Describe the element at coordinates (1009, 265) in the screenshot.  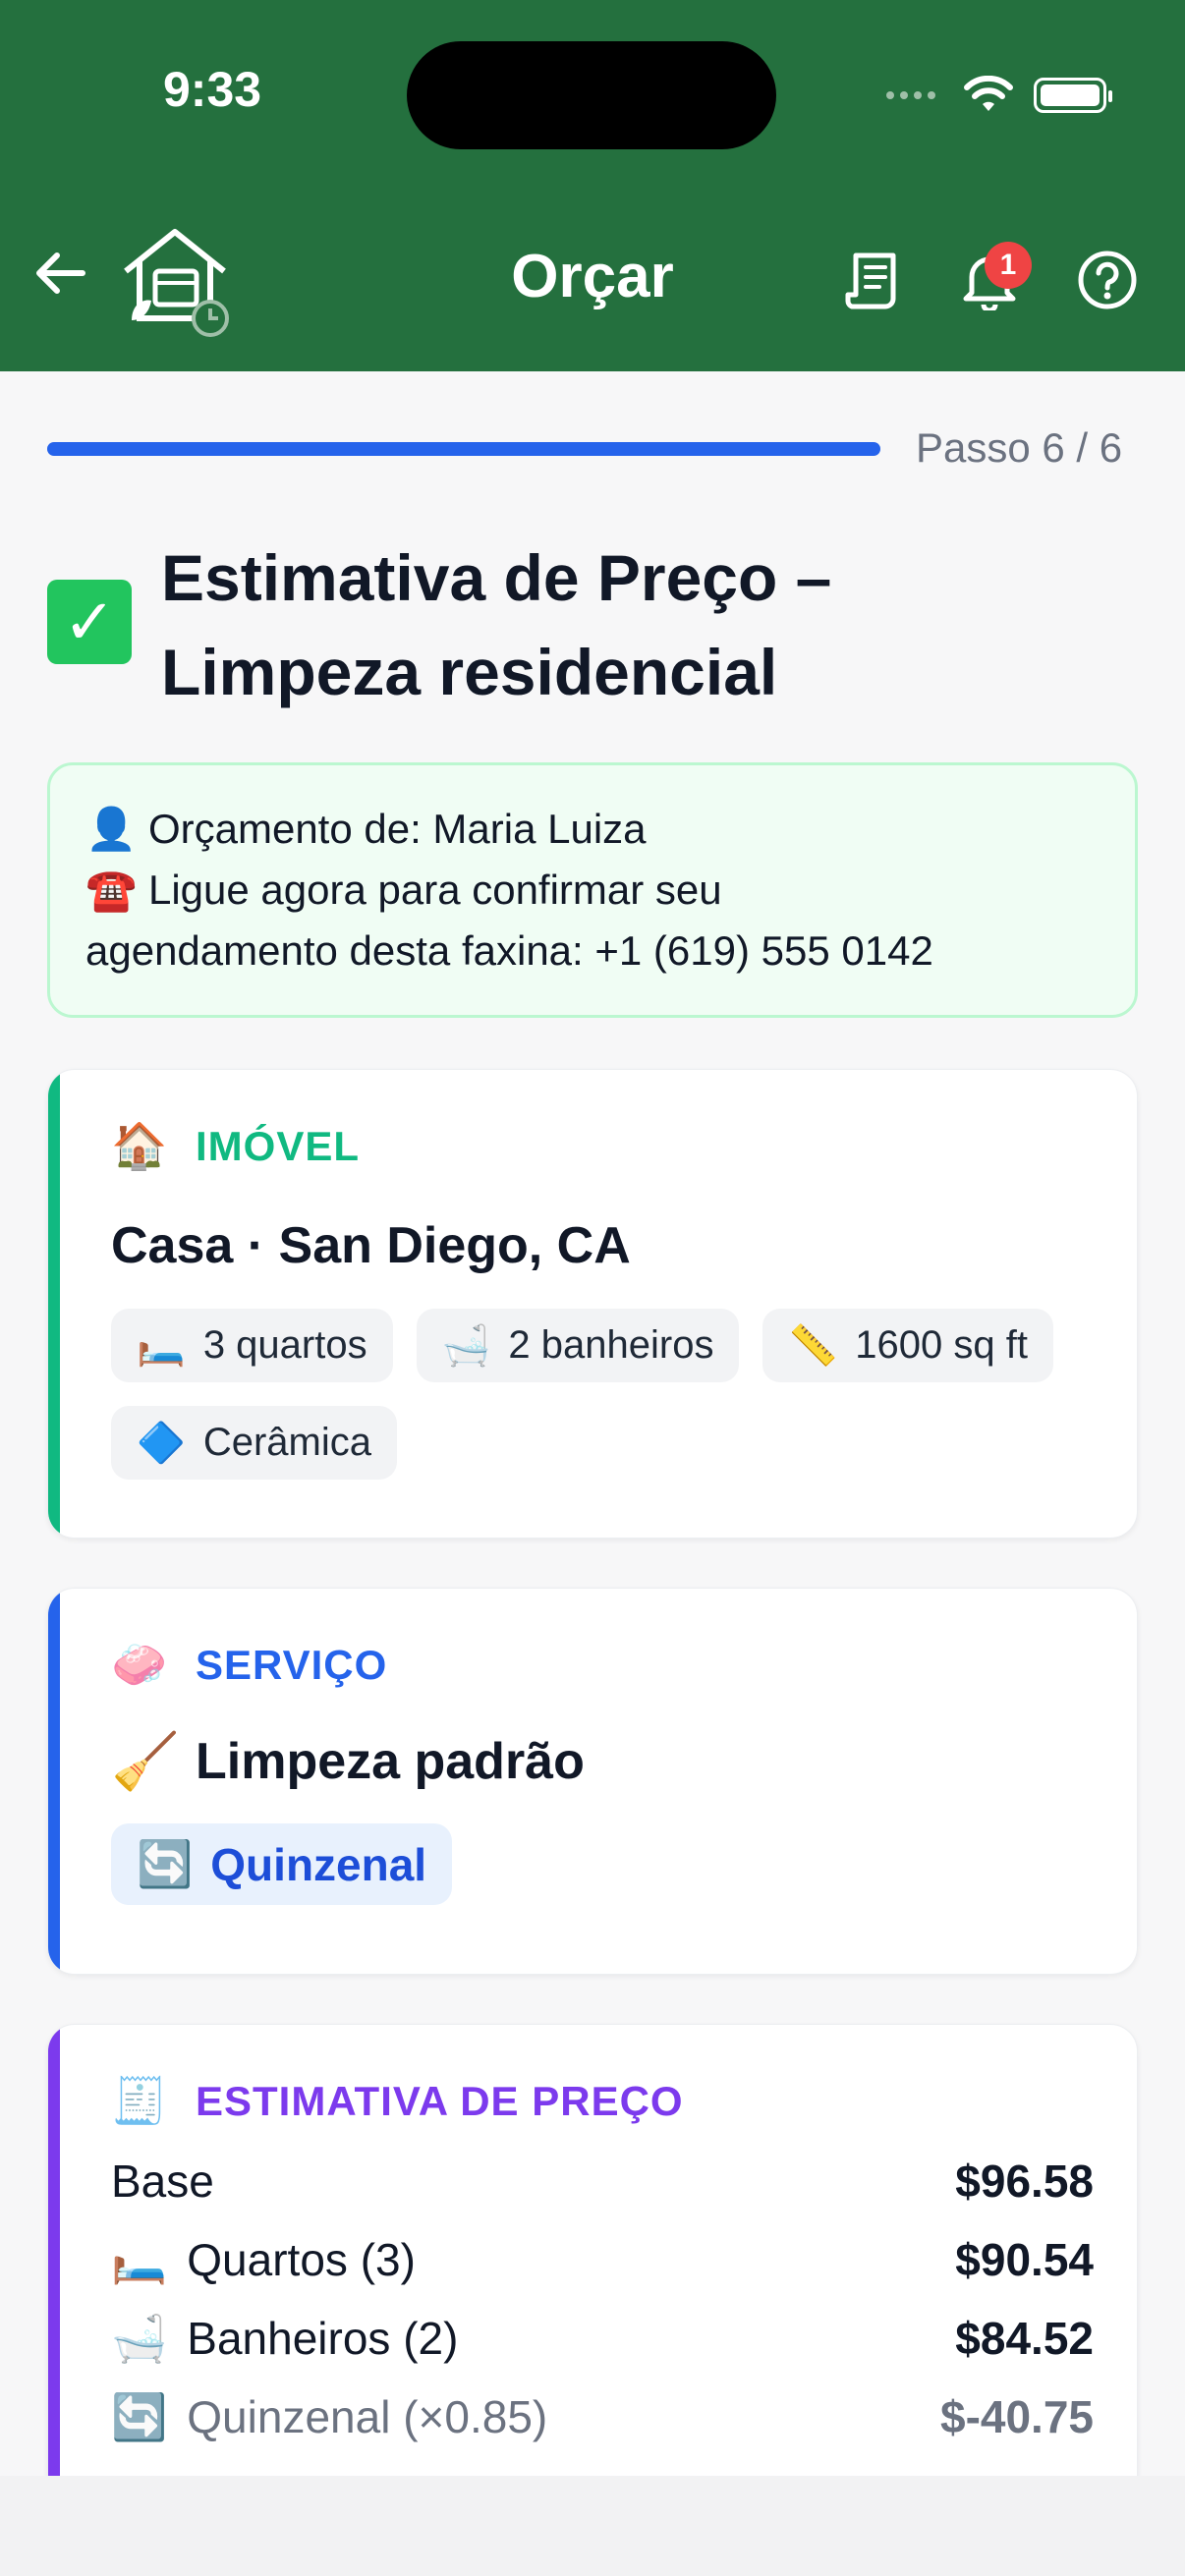
I see `notification-badge: 1` at that location.